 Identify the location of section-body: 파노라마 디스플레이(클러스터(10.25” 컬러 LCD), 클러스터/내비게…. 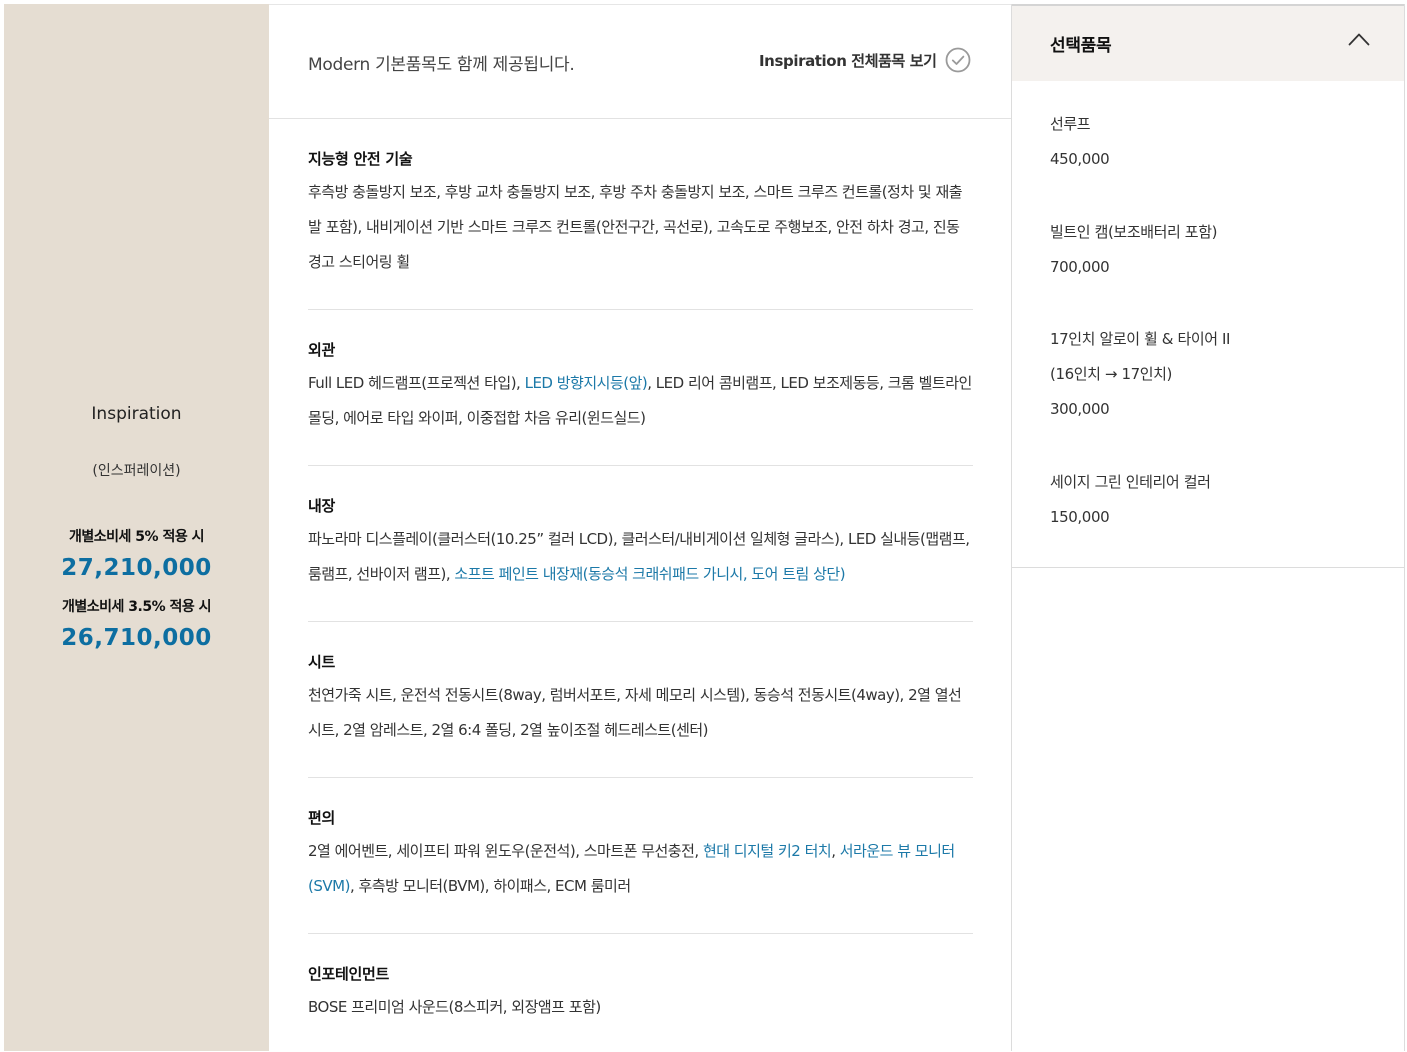
(639, 556).